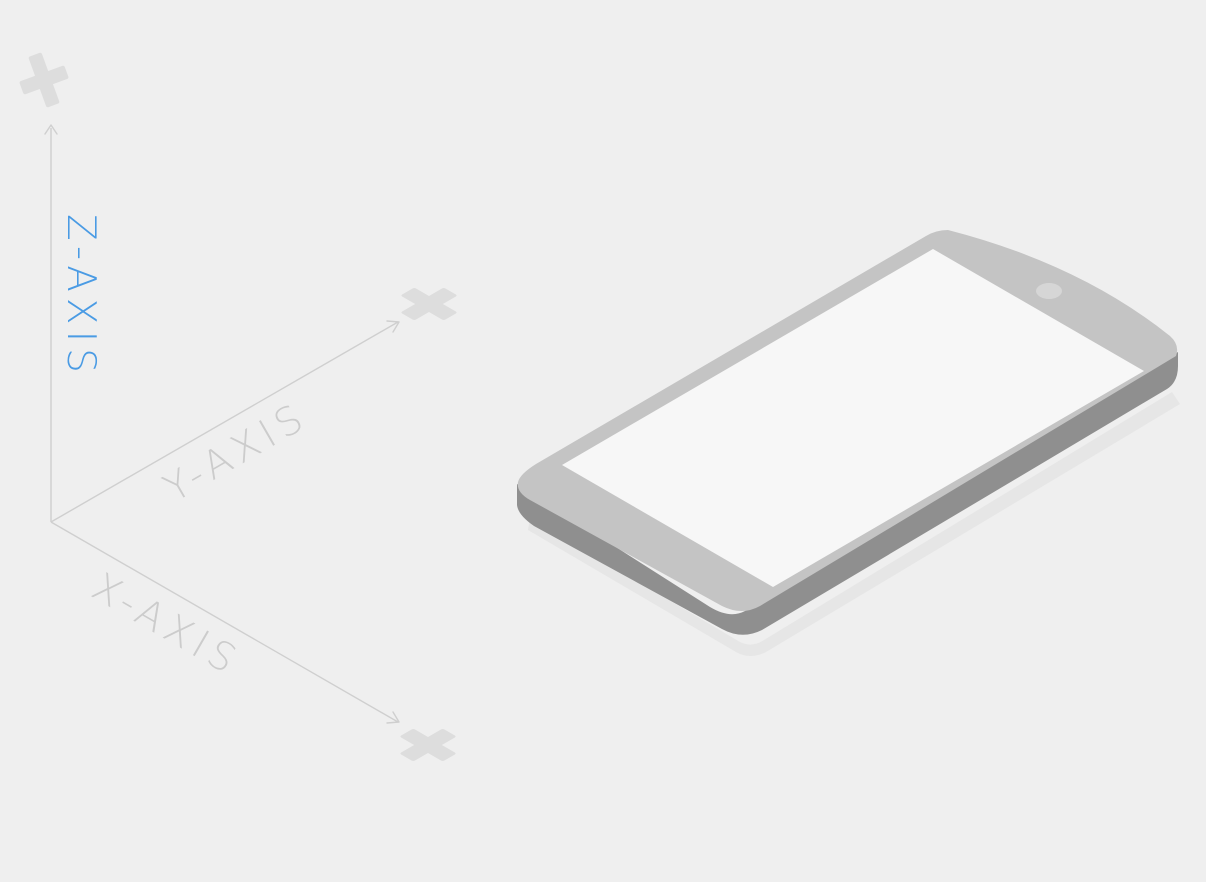 The image size is (1206, 882). Describe the element at coordinates (166, 625) in the screenshot. I see `x-axis-label: X-AXIS` at that location.